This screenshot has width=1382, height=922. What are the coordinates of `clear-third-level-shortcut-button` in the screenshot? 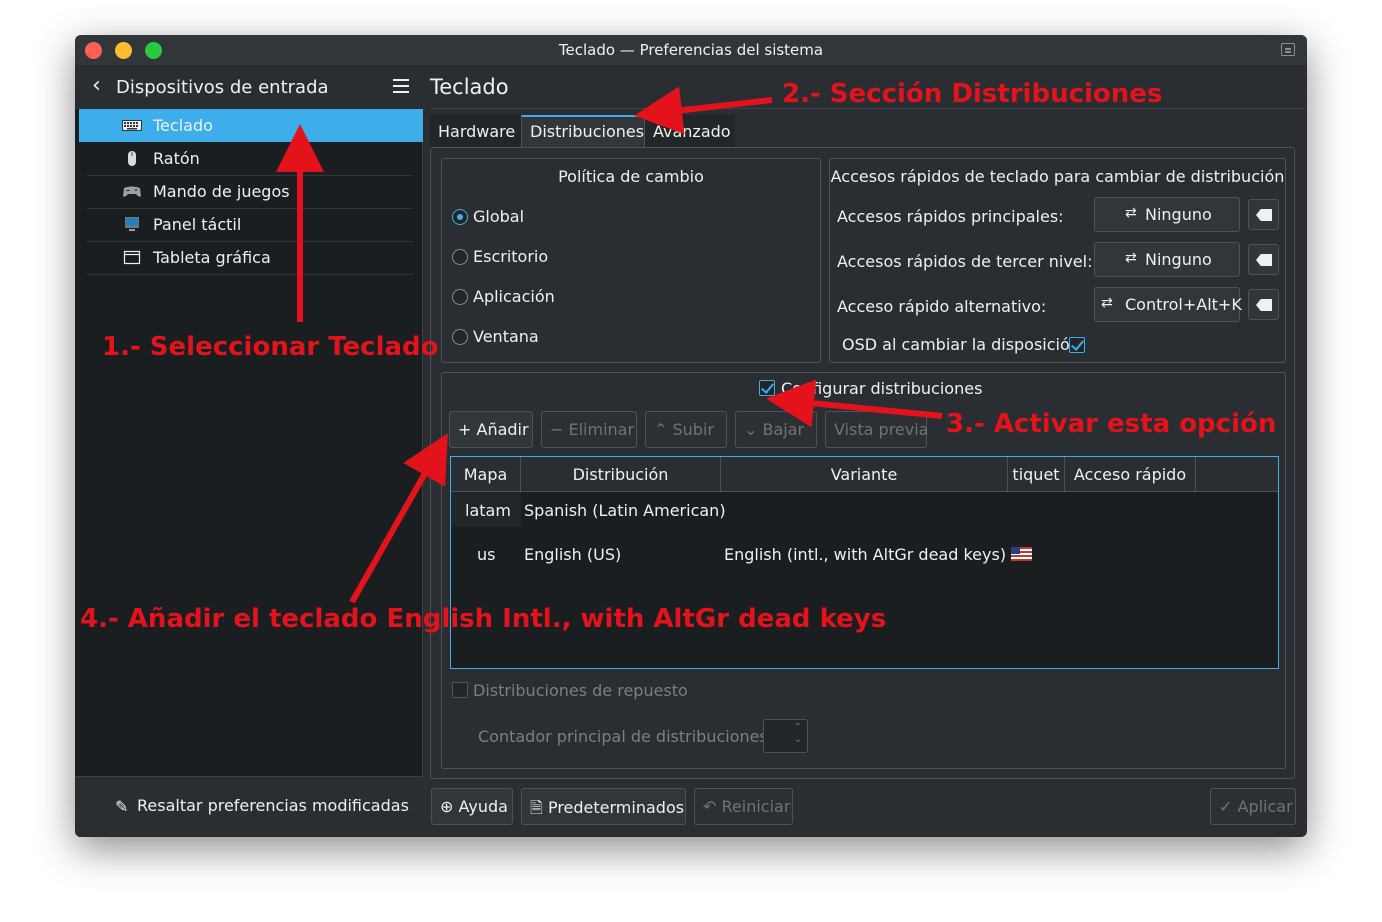 It's located at (1263, 259).